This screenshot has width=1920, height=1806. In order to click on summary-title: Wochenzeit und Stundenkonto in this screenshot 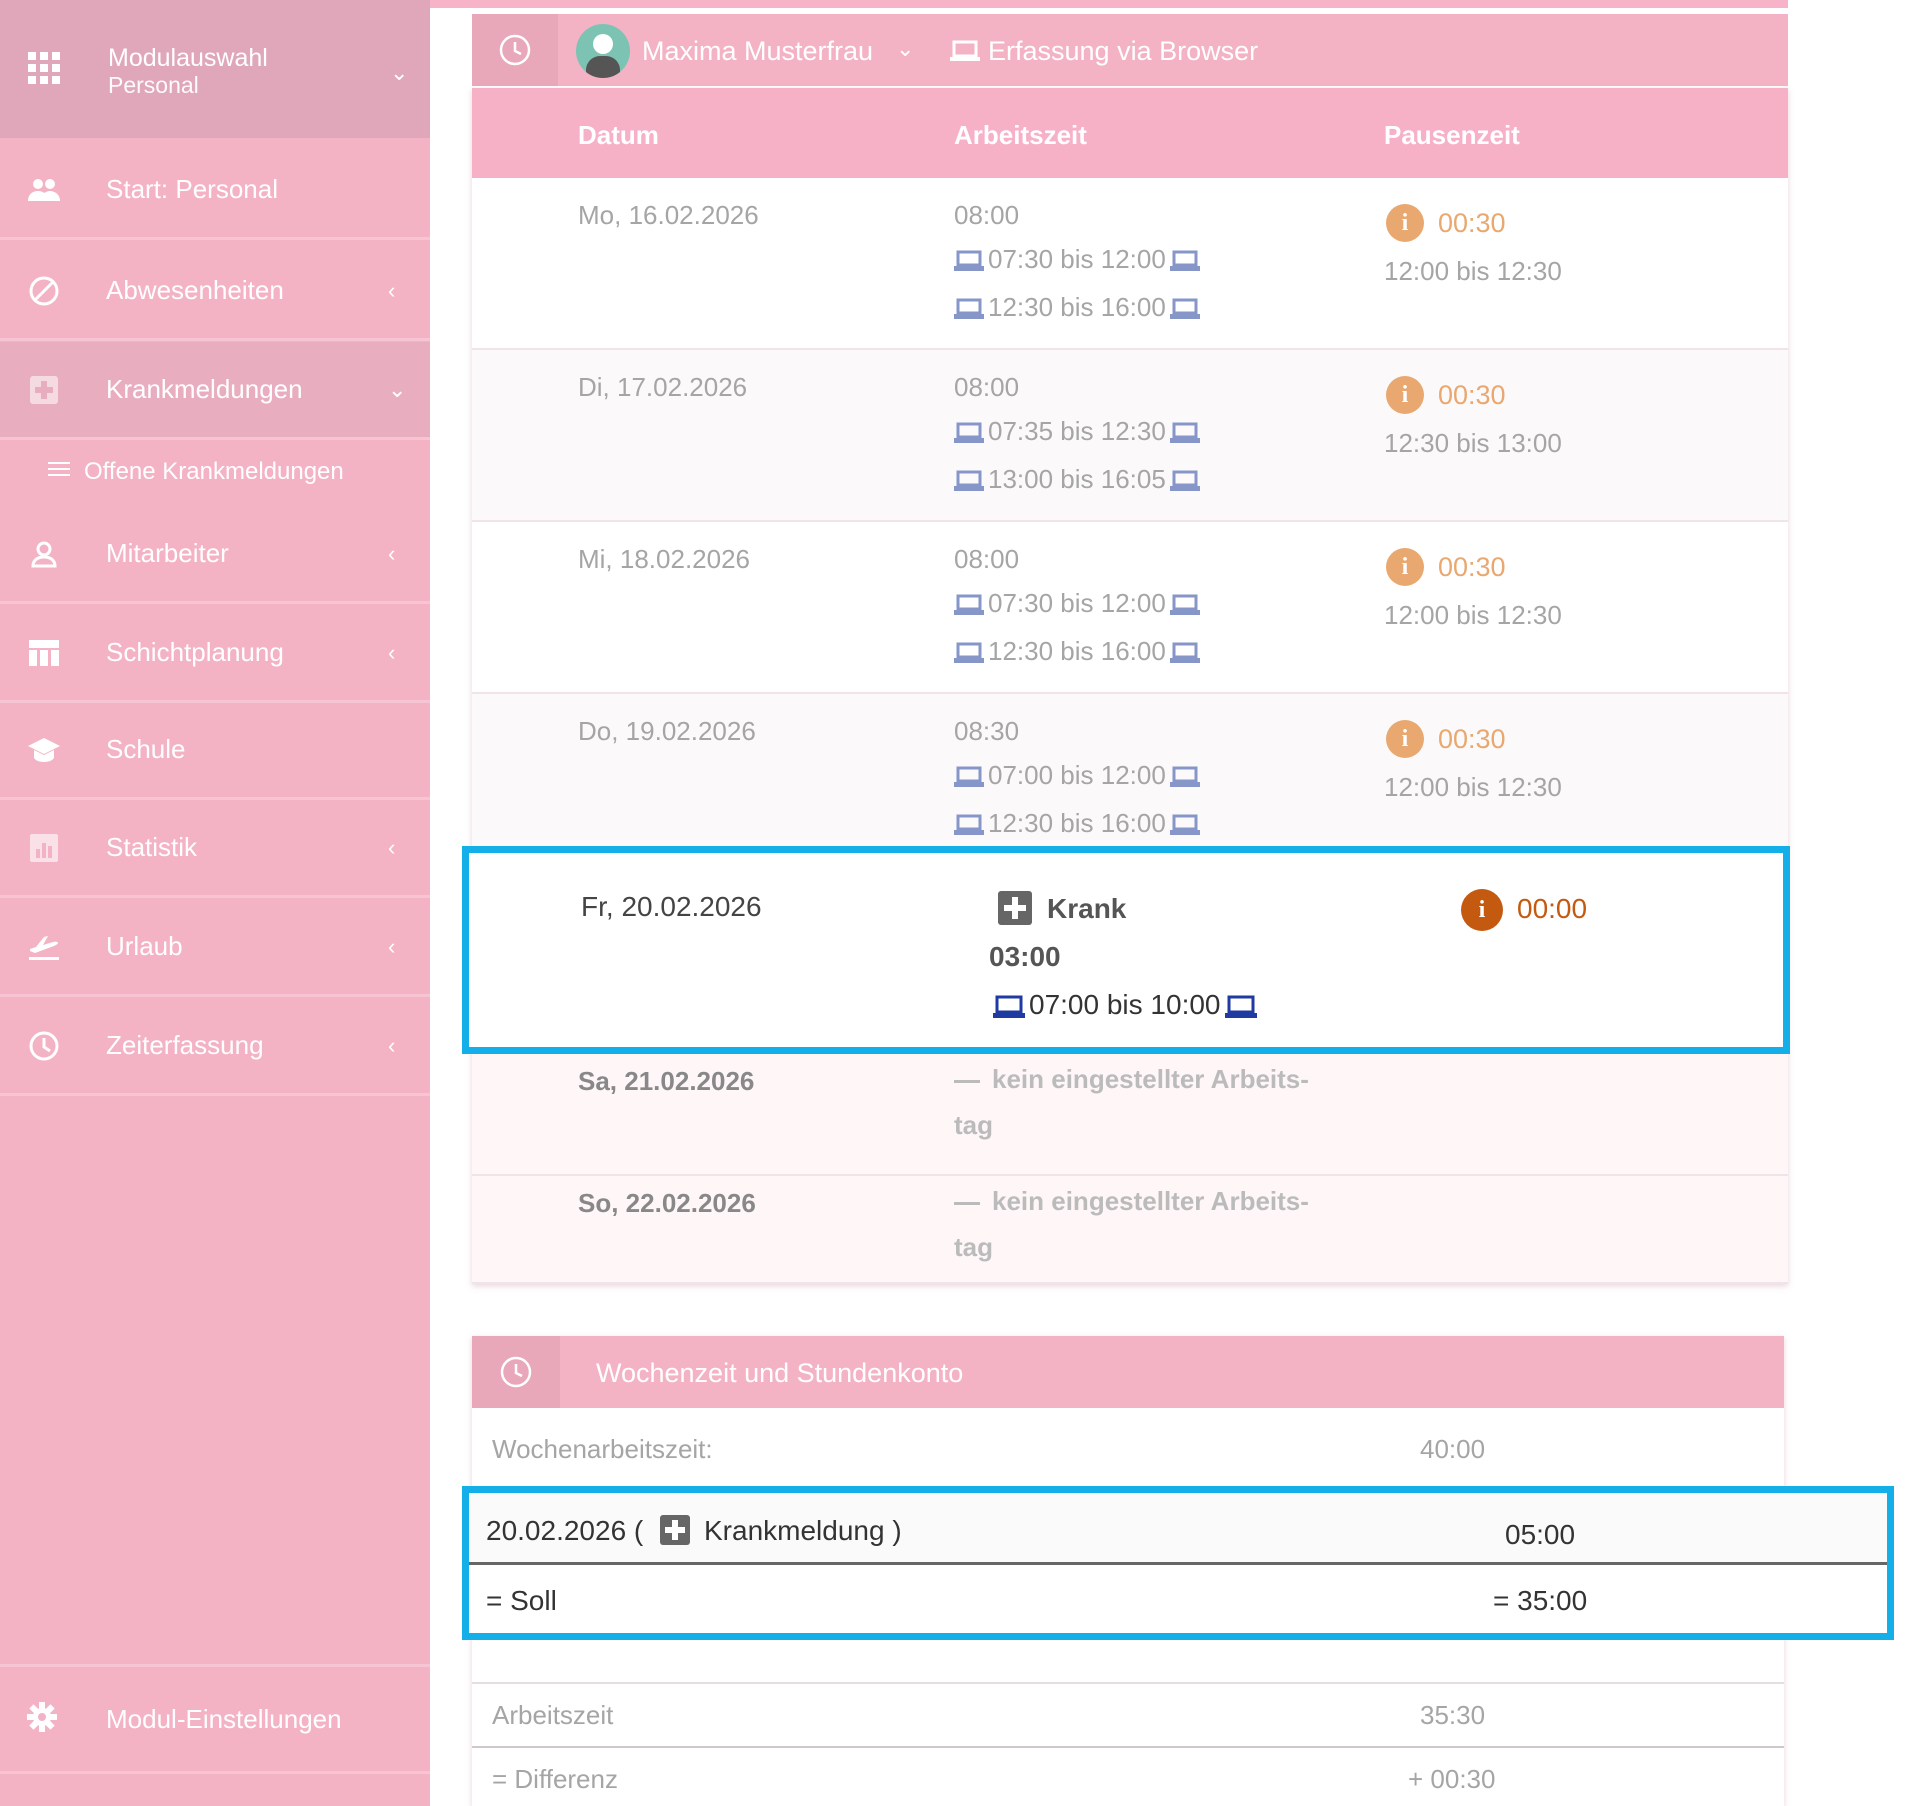, I will do `click(780, 1373)`.